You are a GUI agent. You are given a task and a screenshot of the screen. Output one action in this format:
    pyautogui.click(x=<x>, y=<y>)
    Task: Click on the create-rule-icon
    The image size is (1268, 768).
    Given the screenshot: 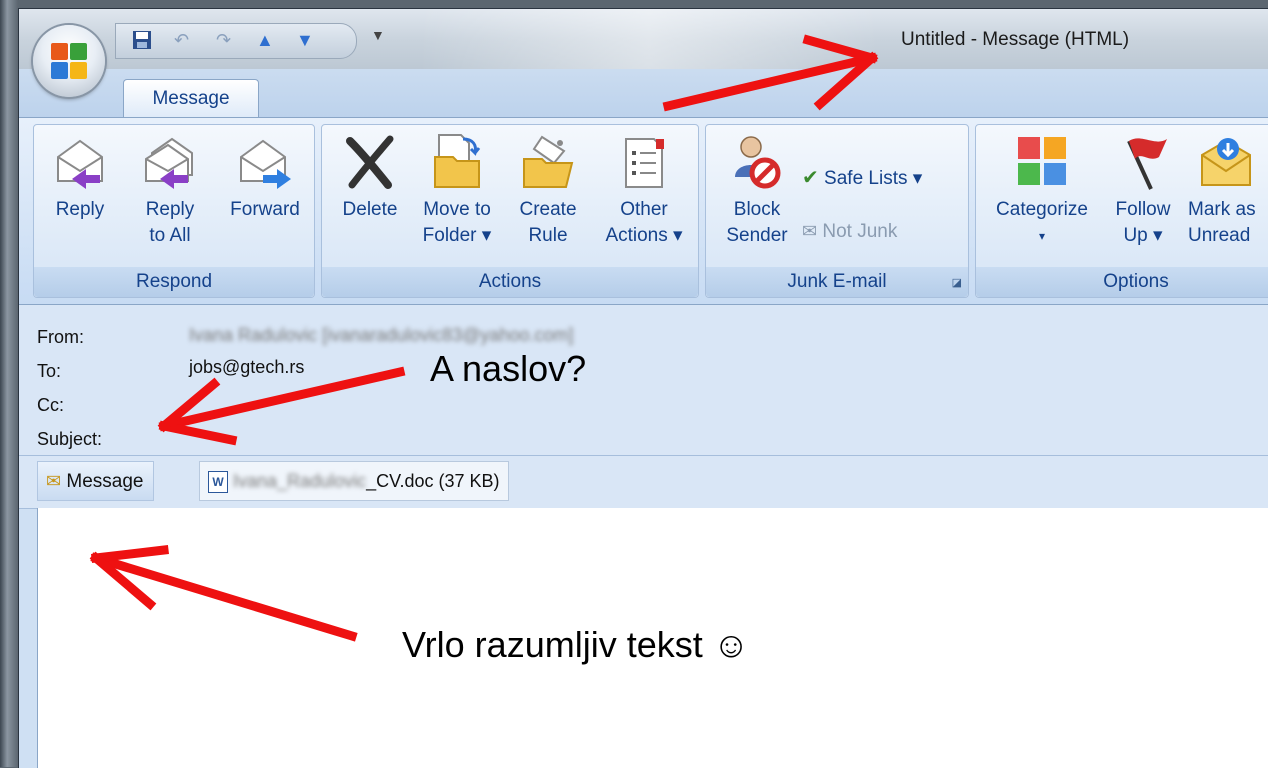 What is the action you would take?
    pyautogui.click(x=548, y=161)
    